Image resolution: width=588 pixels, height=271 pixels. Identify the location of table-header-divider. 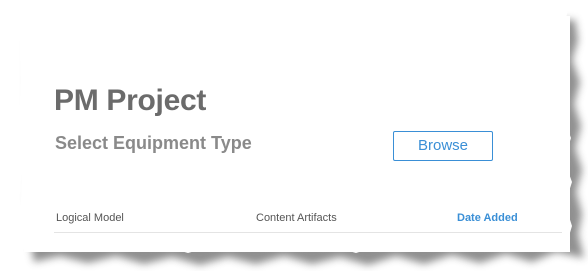
(308, 232).